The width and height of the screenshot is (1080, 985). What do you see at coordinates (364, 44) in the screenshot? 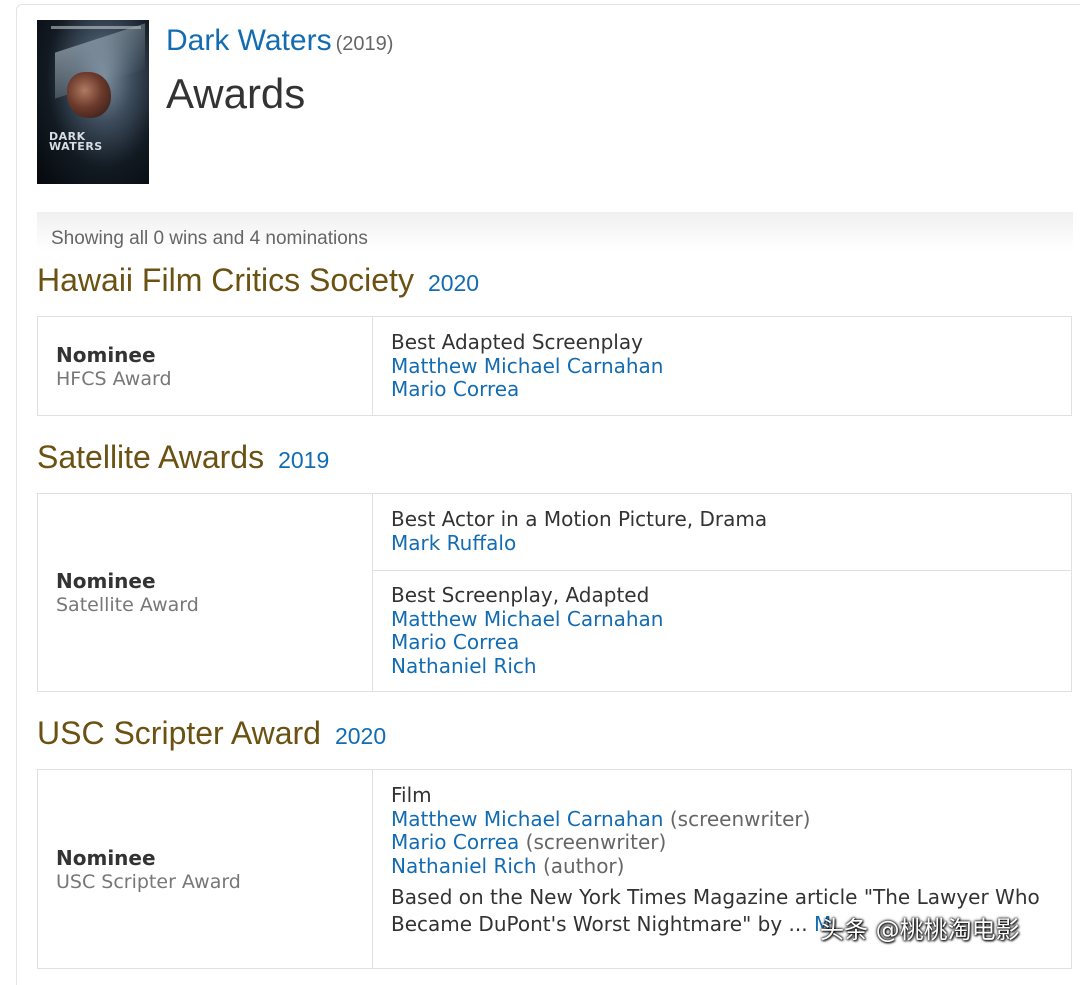
I see `movie-year: (2019)` at bounding box center [364, 44].